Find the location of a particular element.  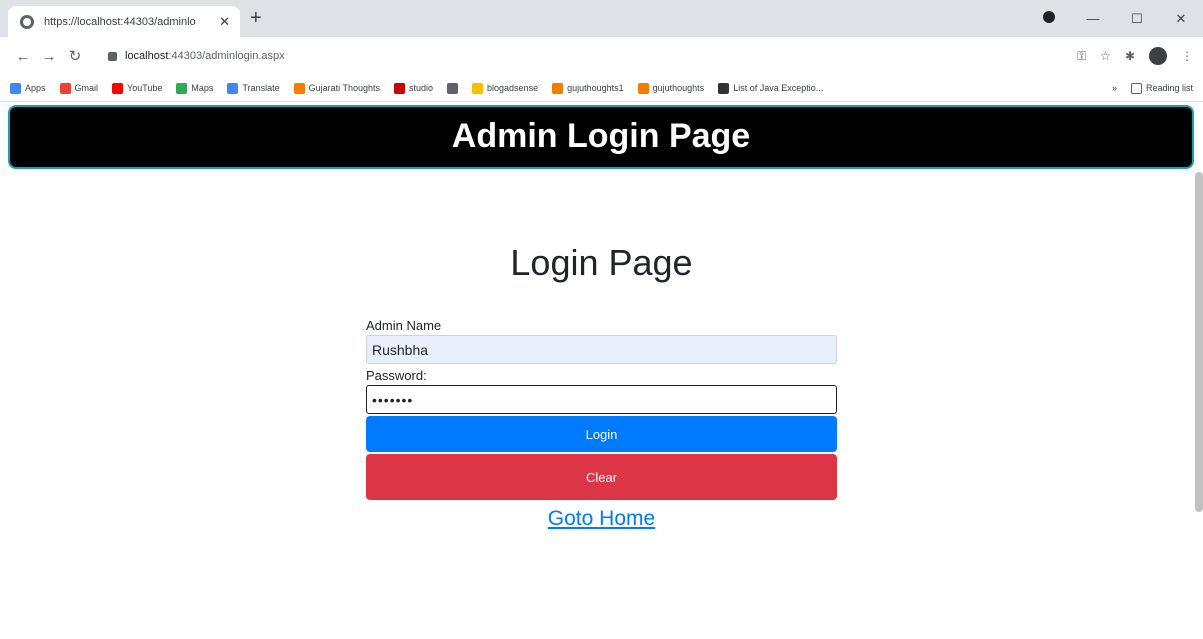

reload-icon: ↻ is located at coordinates (75, 56).